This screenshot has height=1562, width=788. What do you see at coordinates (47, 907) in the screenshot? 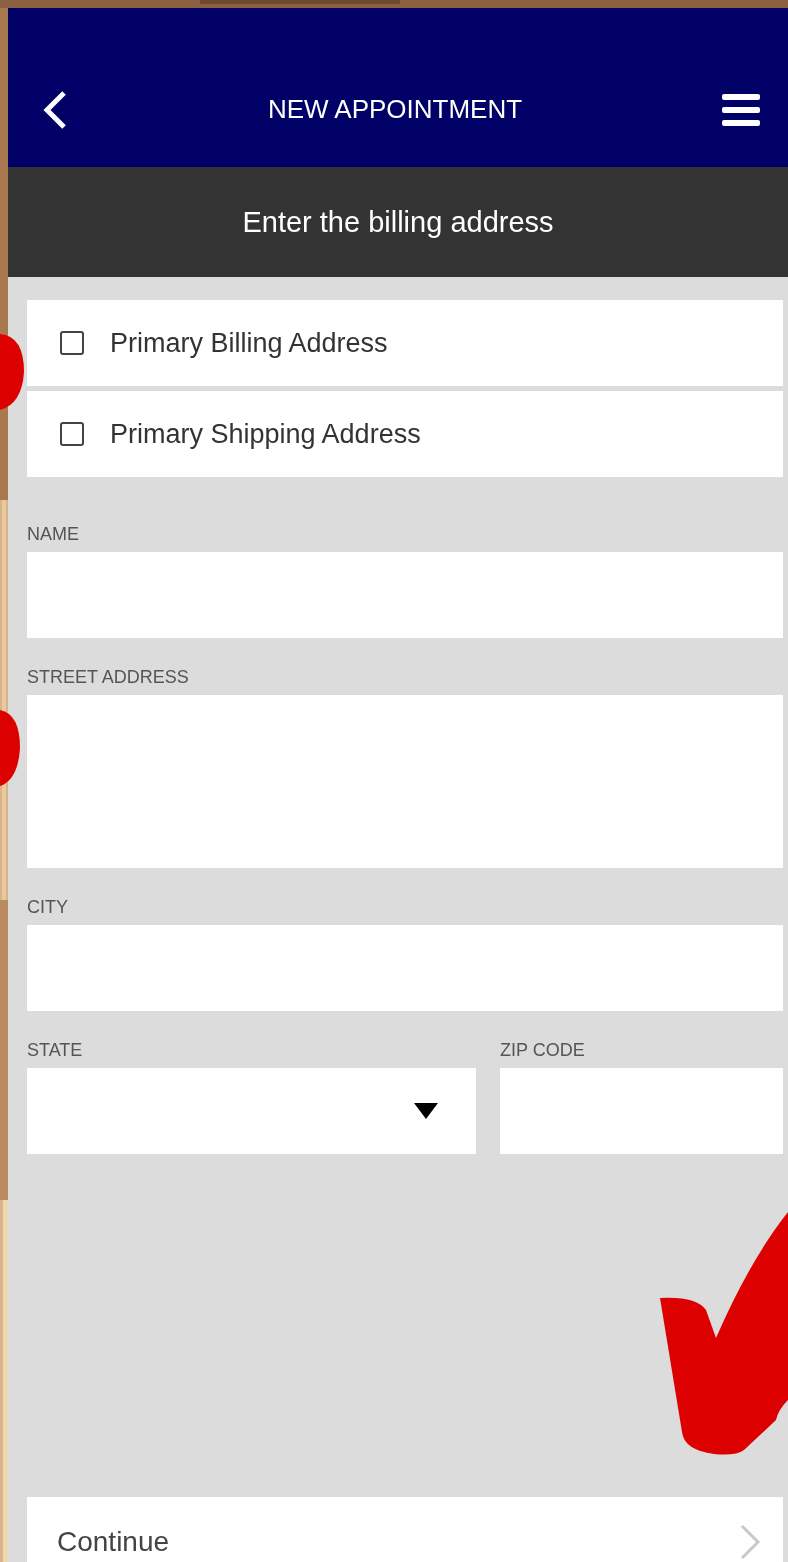
I see `field-label: CITY` at bounding box center [47, 907].